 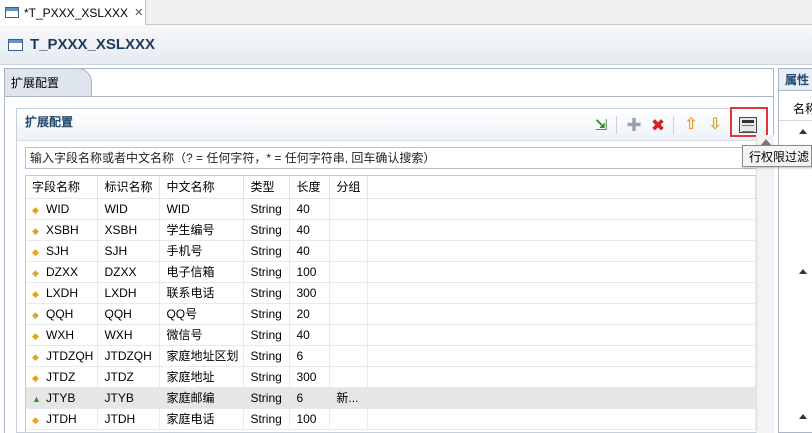 What do you see at coordinates (129, 272) in the screenshot?
I see `cell-ident-name: DZXX` at bounding box center [129, 272].